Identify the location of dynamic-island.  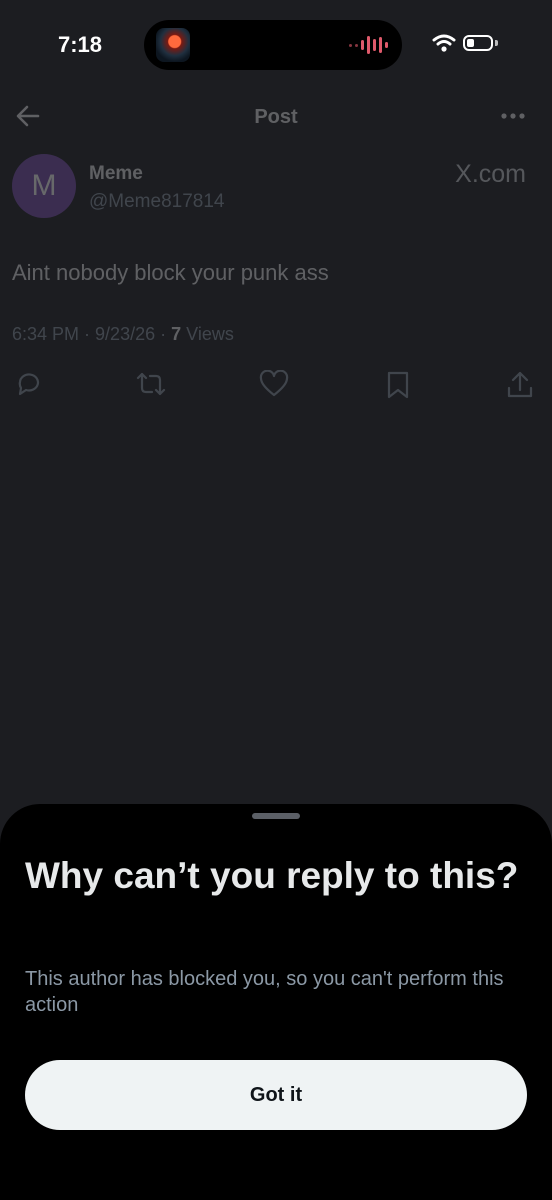
(273, 45).